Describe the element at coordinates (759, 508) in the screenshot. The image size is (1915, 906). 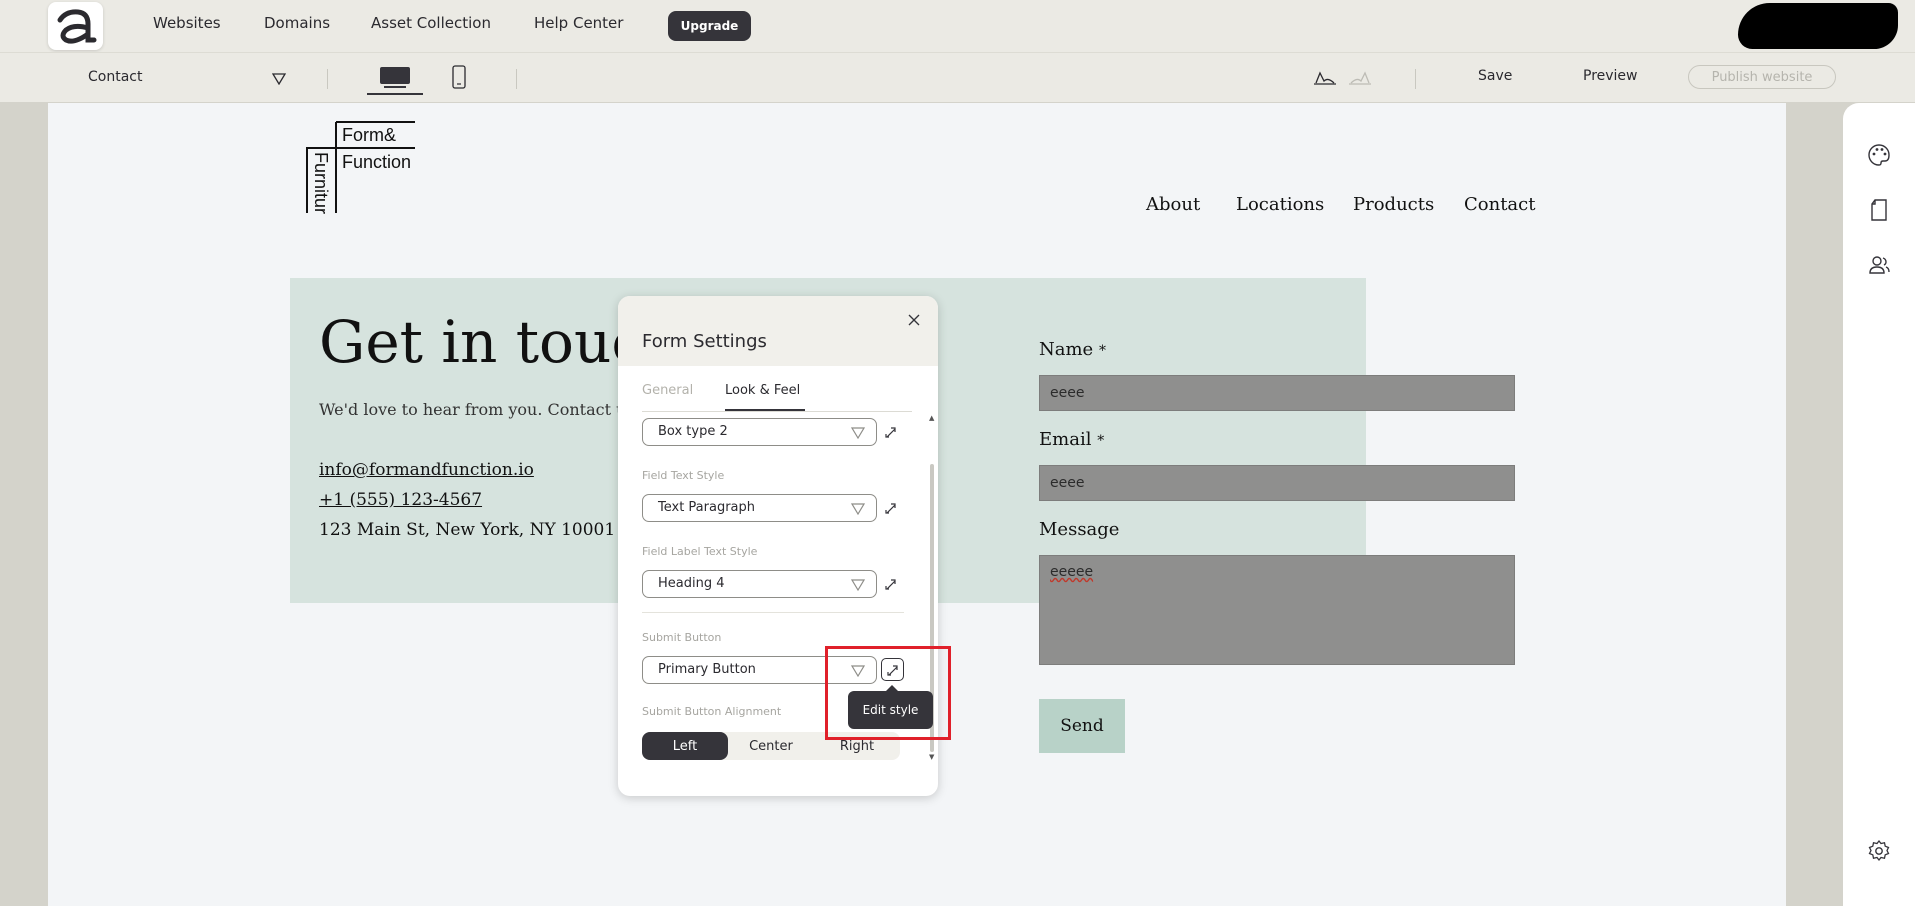
I see `field-text-style-select: Text Paragraph` at that location.